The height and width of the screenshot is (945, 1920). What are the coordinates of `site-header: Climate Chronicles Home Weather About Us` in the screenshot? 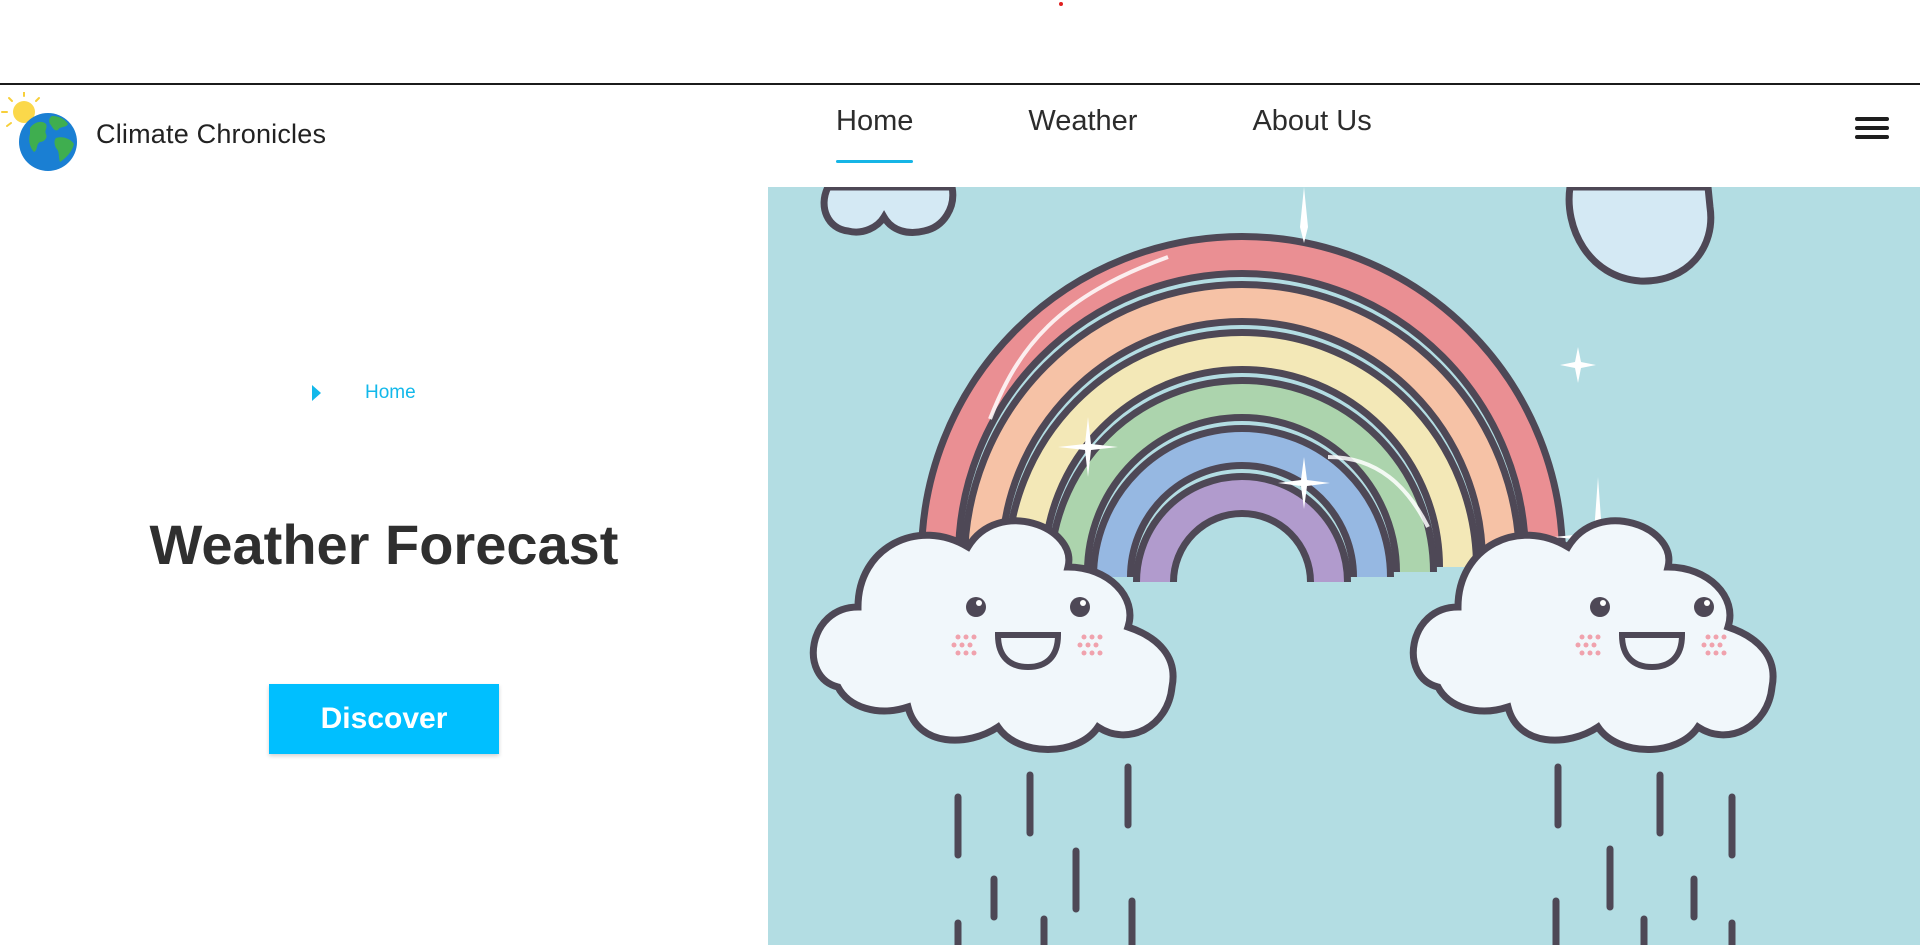 It's located at (960, 136).